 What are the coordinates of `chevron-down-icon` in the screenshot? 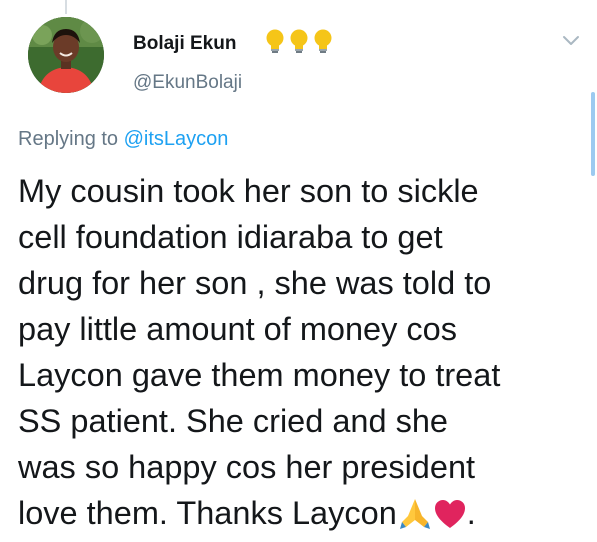 It's located at (571, 40).